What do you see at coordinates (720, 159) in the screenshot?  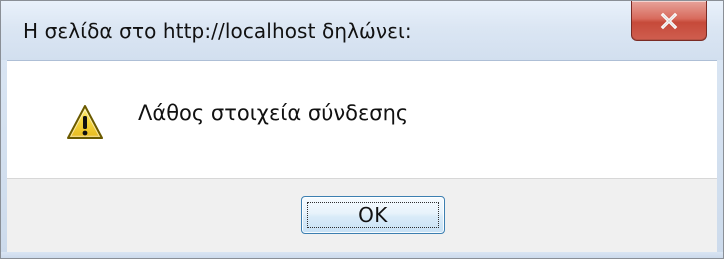 I see `window-frame-right` at bounding box center [720, 159].